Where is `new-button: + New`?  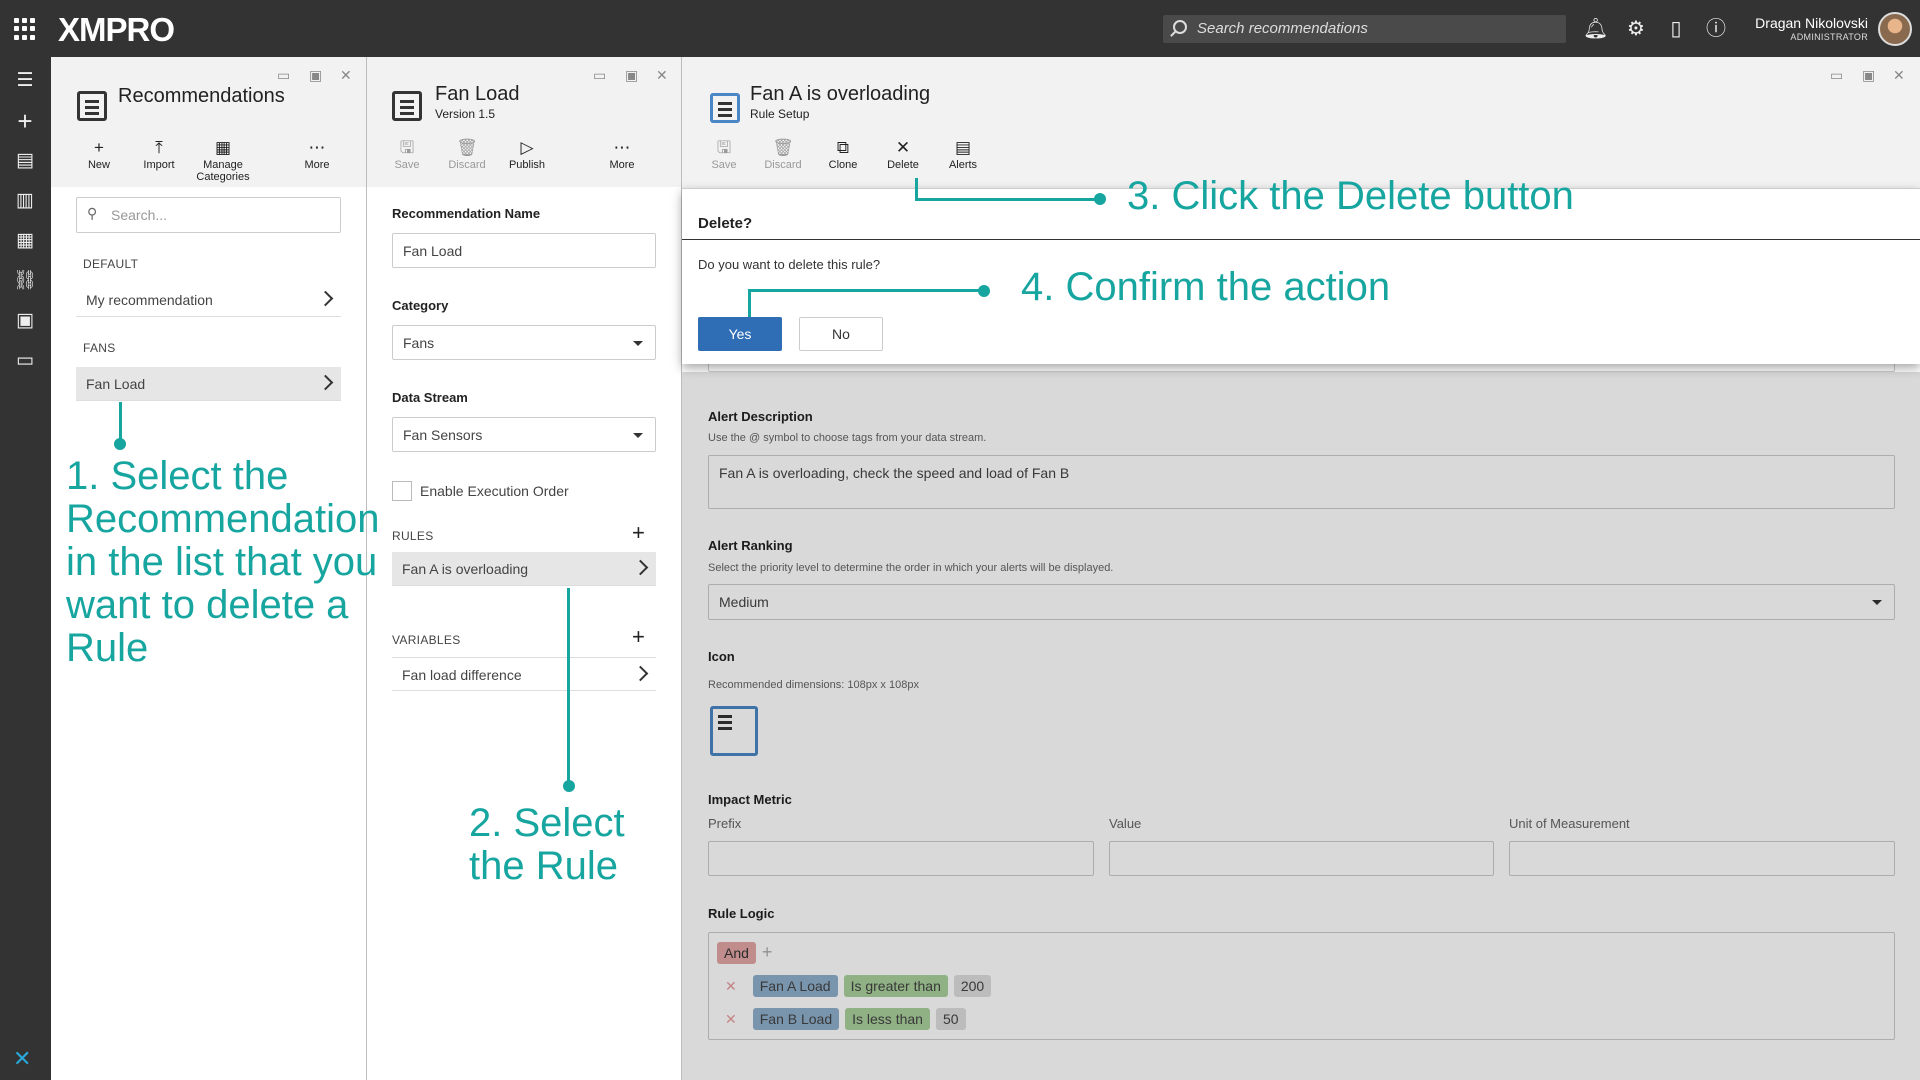
new-button: + New is located at coordinates (99, 154).